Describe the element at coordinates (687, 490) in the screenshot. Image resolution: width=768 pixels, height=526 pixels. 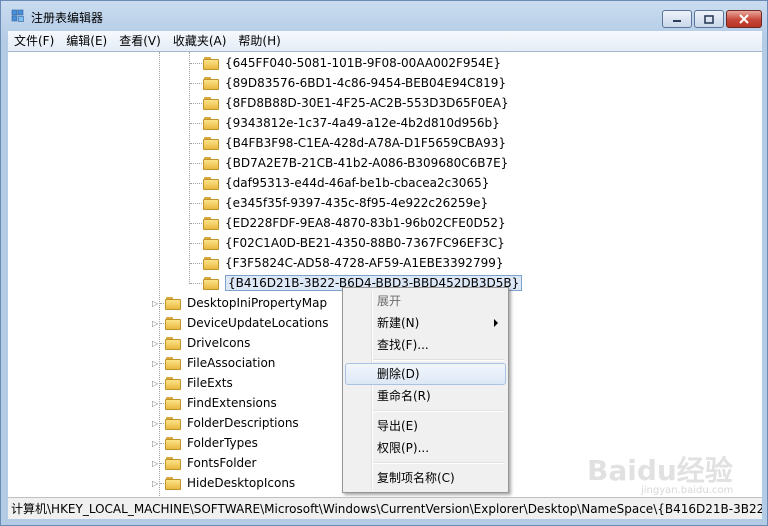
I see `watermark-url: jingyan.baidu.com` at that location.